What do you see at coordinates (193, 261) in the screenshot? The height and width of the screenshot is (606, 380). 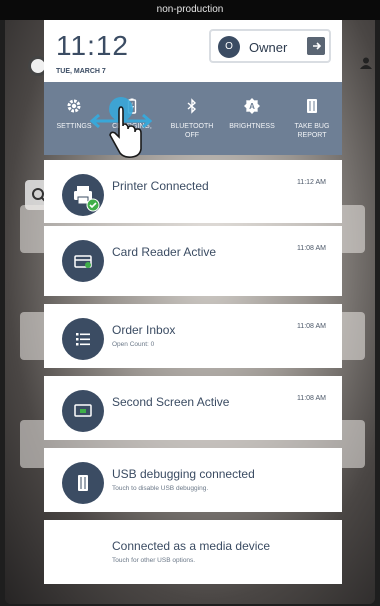 I see `notification-card-reader: Card Reader Active 11:08 AM` at bounding box center [193, 261].